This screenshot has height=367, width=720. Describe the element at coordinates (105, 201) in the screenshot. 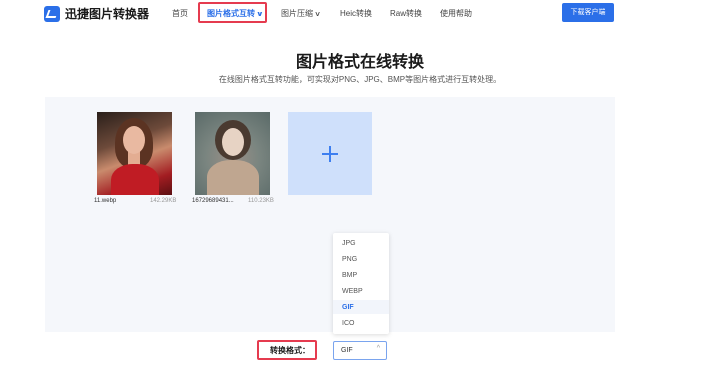

I see `file-name: 11.webp` at that location.